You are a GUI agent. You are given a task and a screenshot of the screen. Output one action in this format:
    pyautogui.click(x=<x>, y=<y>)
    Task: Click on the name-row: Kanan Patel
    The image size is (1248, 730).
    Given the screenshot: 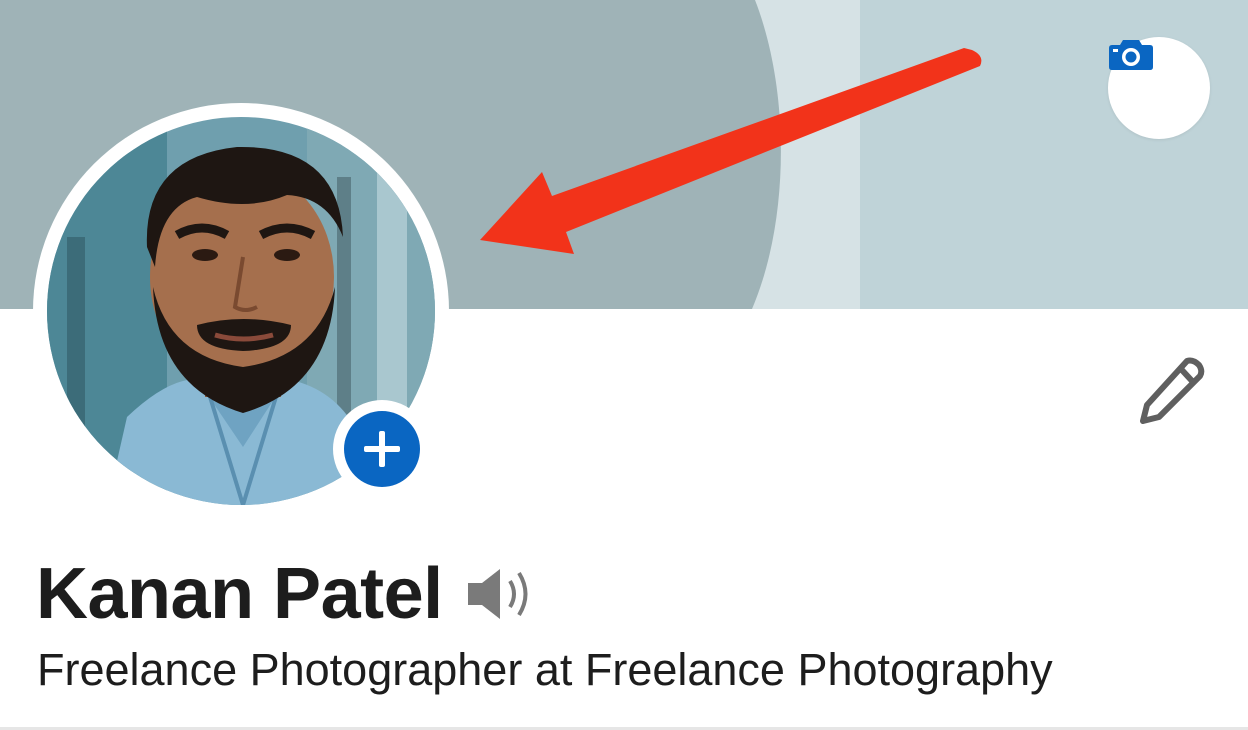 What is the action you would take?
    pyautogui.click(x=285, y=594)
    